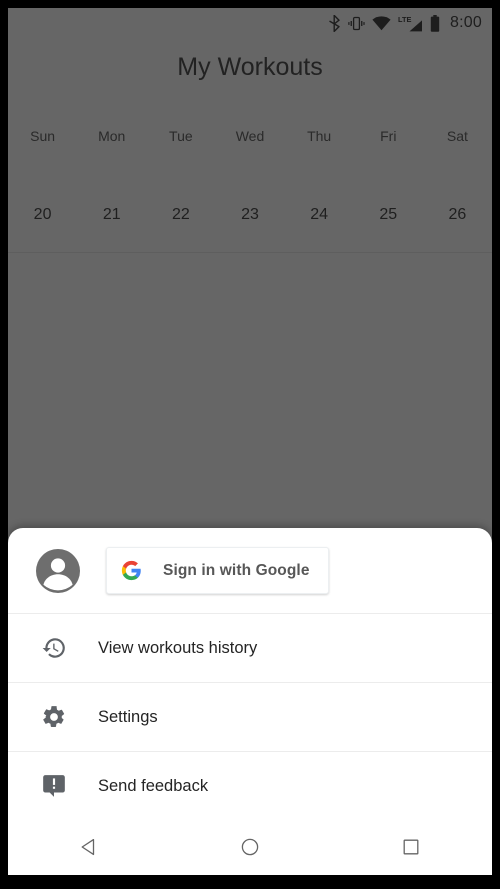 The image size is (500, 889). What do you see at coordinates (181, 136) in the screenshot?
I see `weekday-label: Tue` at bounding box center [181, 136].